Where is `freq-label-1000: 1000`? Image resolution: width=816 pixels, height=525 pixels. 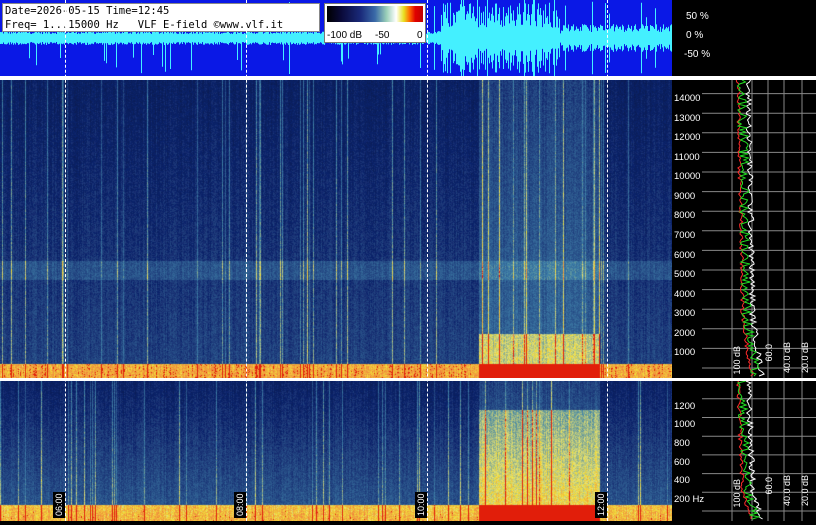
freq-label-1000: 1000 is located at coordinates (685, 352).